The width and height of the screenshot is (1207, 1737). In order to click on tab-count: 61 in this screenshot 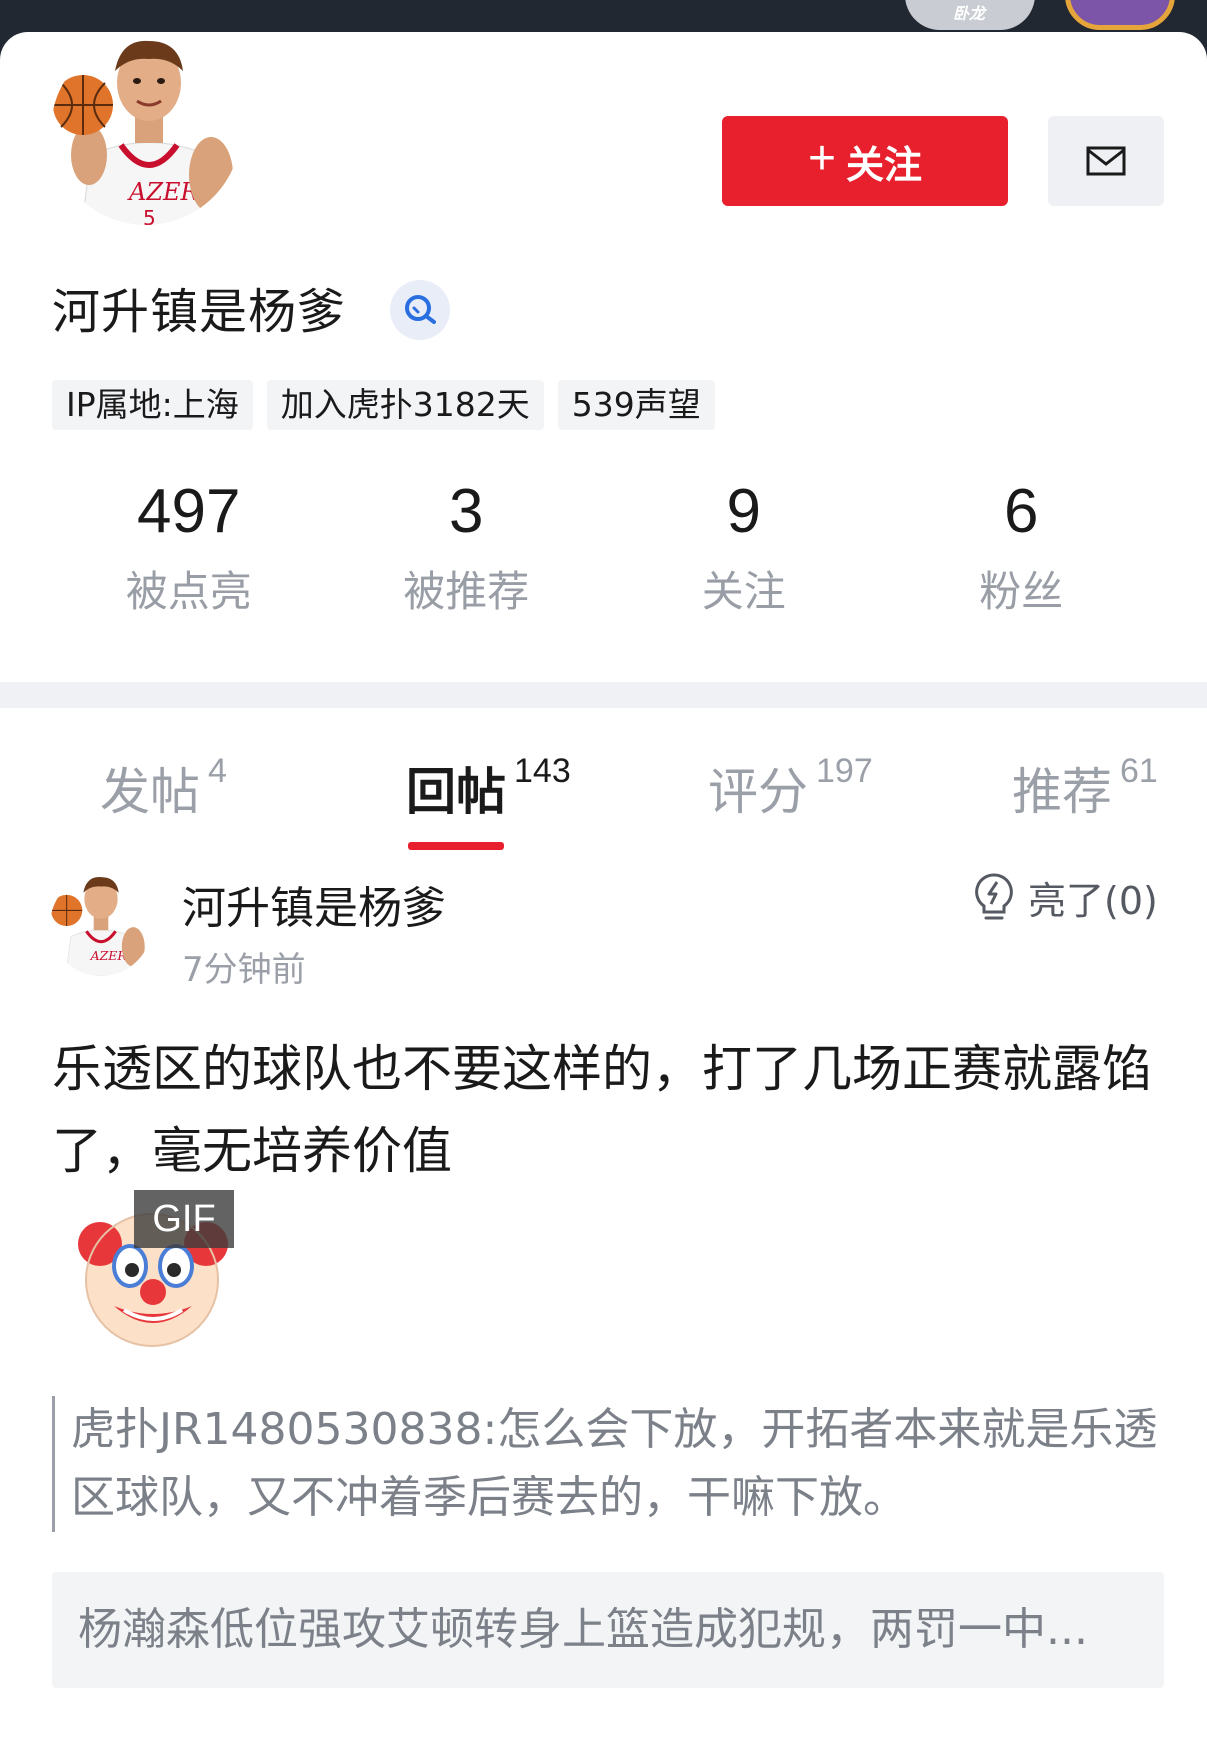, I will do `click(1139, 771)`.